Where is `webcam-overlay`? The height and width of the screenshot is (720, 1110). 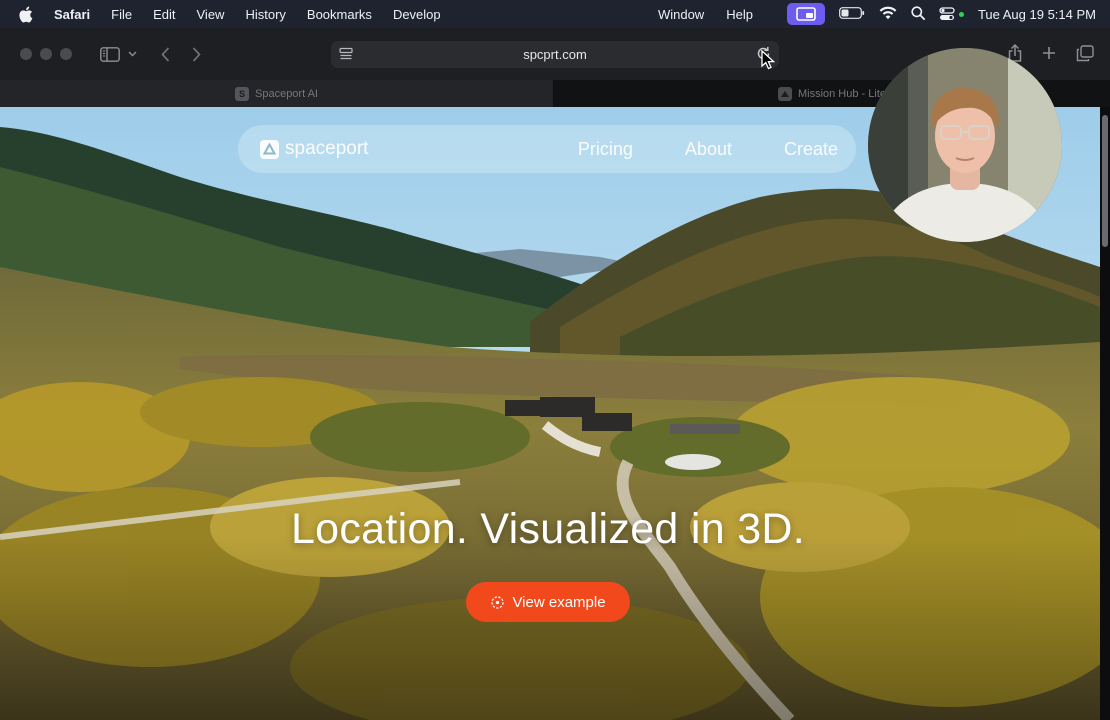
webcam-overlay is located at coordinates (965, 145).